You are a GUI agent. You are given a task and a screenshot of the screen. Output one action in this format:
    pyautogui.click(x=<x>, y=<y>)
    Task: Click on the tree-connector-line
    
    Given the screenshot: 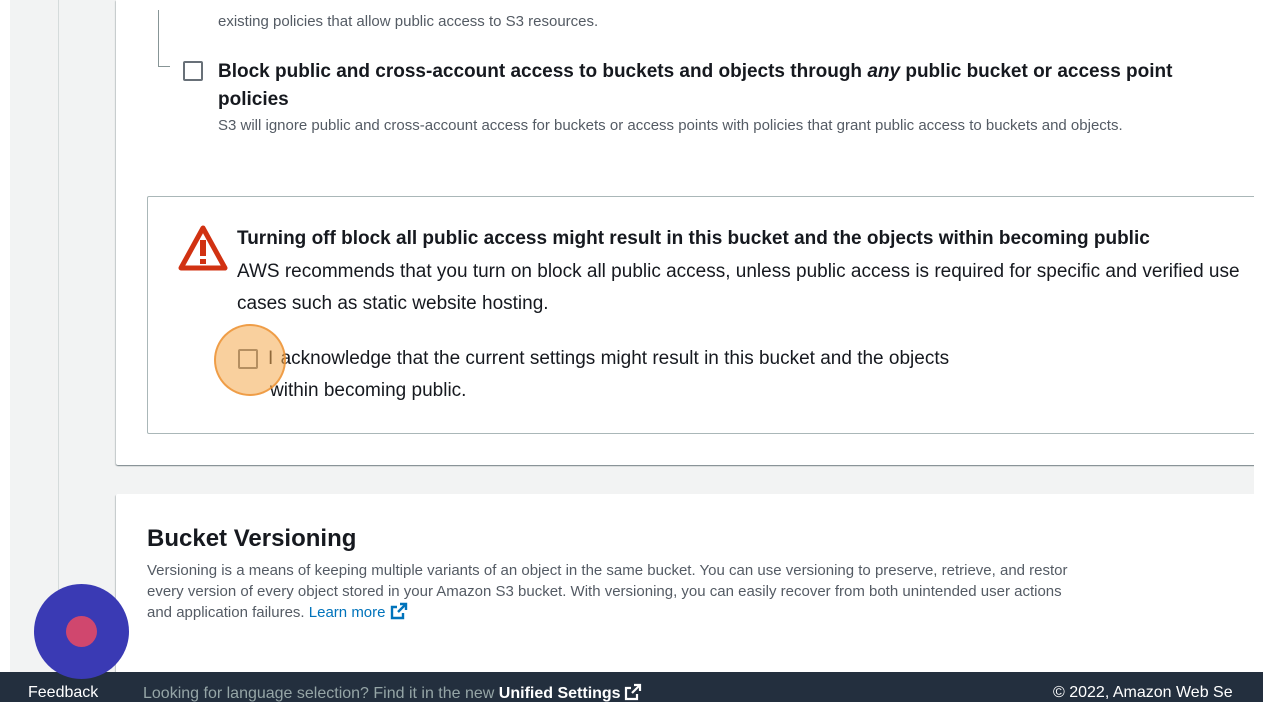 What is the action you would take?
    pyautogui.click(x=158, y=38)
    